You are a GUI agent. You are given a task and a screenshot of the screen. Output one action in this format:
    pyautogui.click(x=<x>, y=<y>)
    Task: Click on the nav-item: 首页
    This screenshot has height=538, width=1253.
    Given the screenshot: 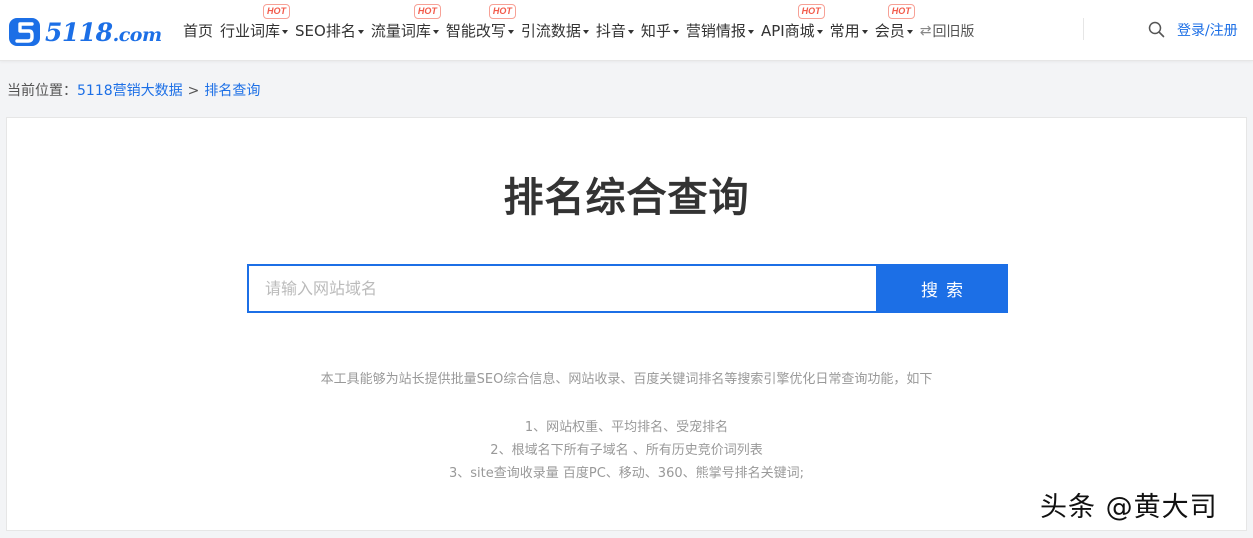 What is the action you would take?
    pyautogui.click(x=198, y=30)
    